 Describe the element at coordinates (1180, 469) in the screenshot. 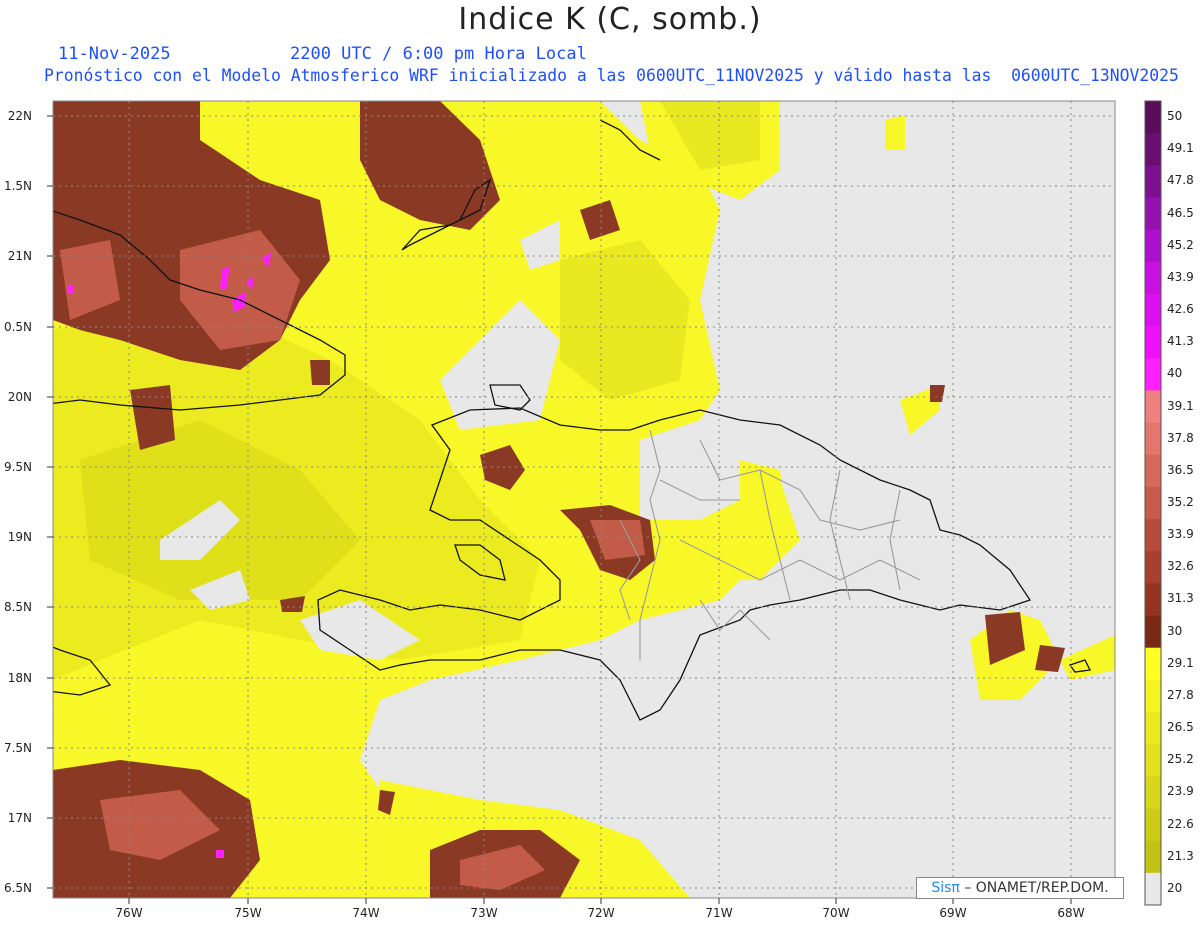

I see `colorbar-tick-label: 36.5` at that location.